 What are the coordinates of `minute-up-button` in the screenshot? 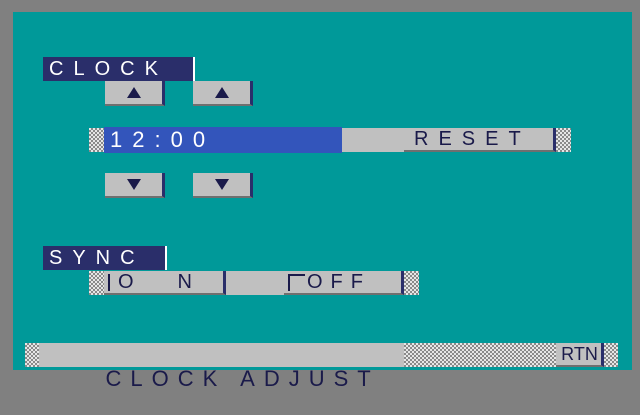 It's located at (223, 93).